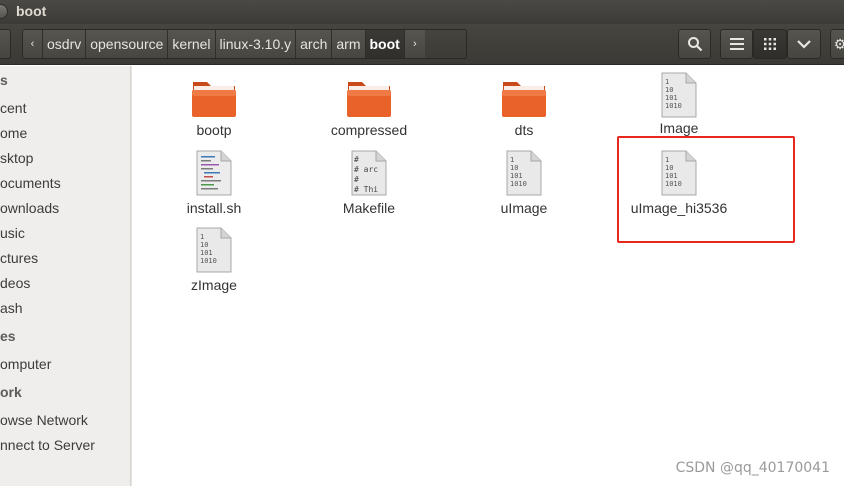  Describe the element at coordinates (5, 44) in the screenshot. I see `back-button` at that location.